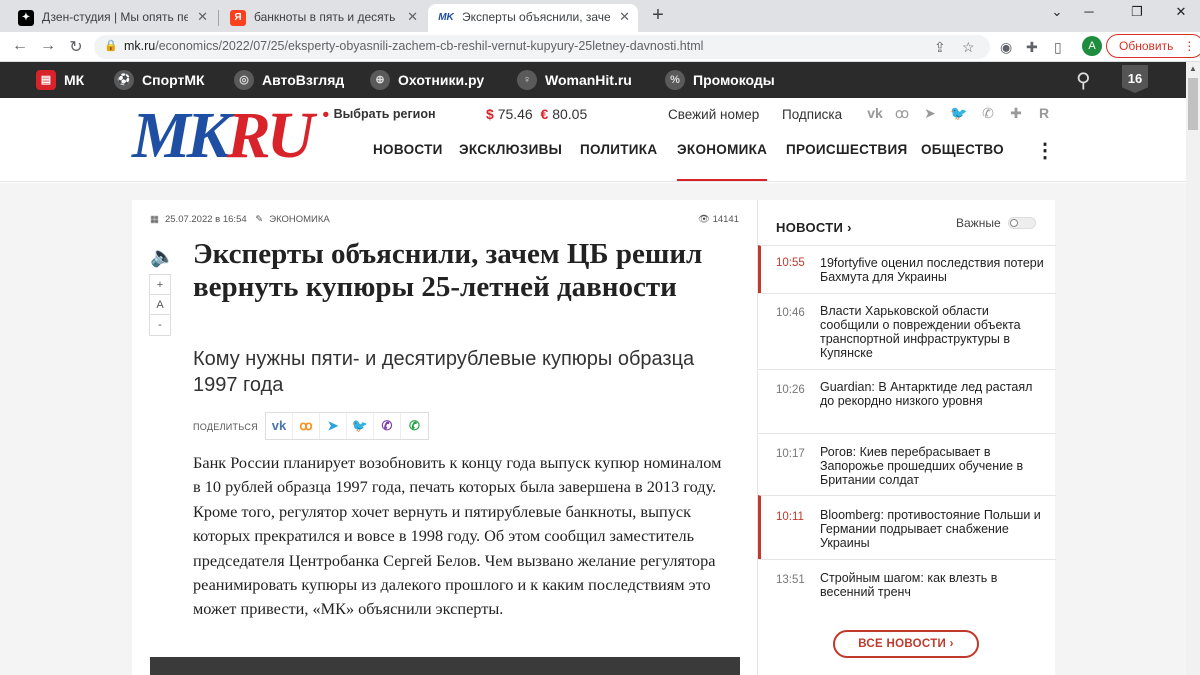  What do you see at coordinates (303, 80) in the screenshot?
I see `portal-label: АвтоВзгляд` at bounding box center [303, 80].